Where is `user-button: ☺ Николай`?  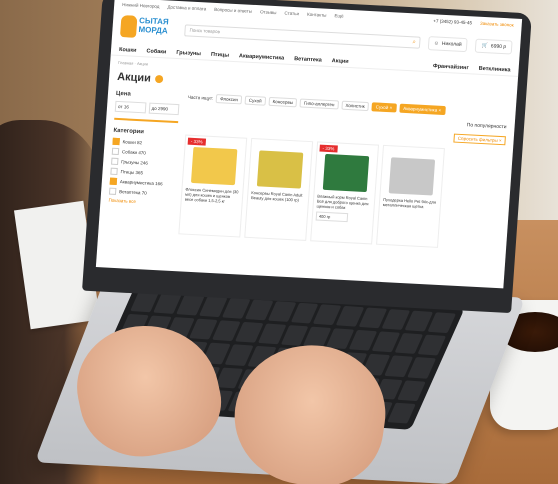
user-button: ☺ Николай is located at coordinates (448, 44).